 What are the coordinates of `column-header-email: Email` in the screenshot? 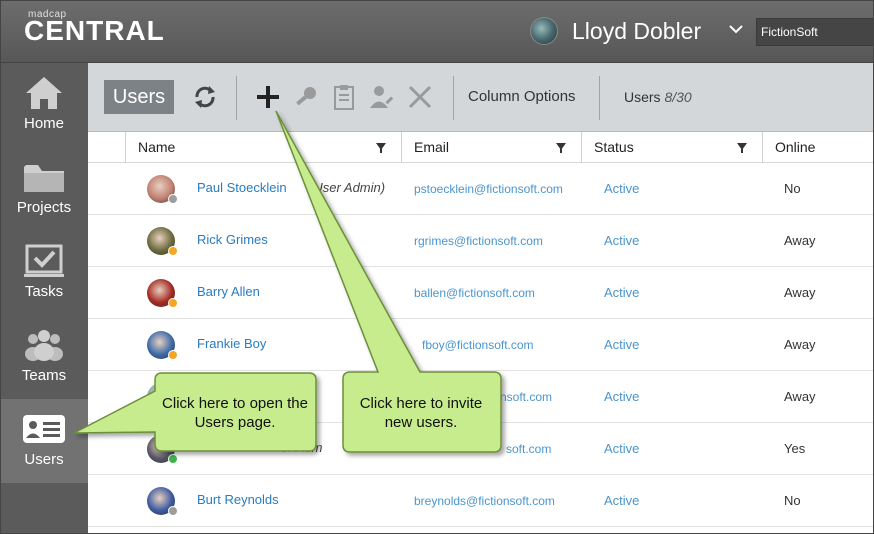 It's located at (491, 147).